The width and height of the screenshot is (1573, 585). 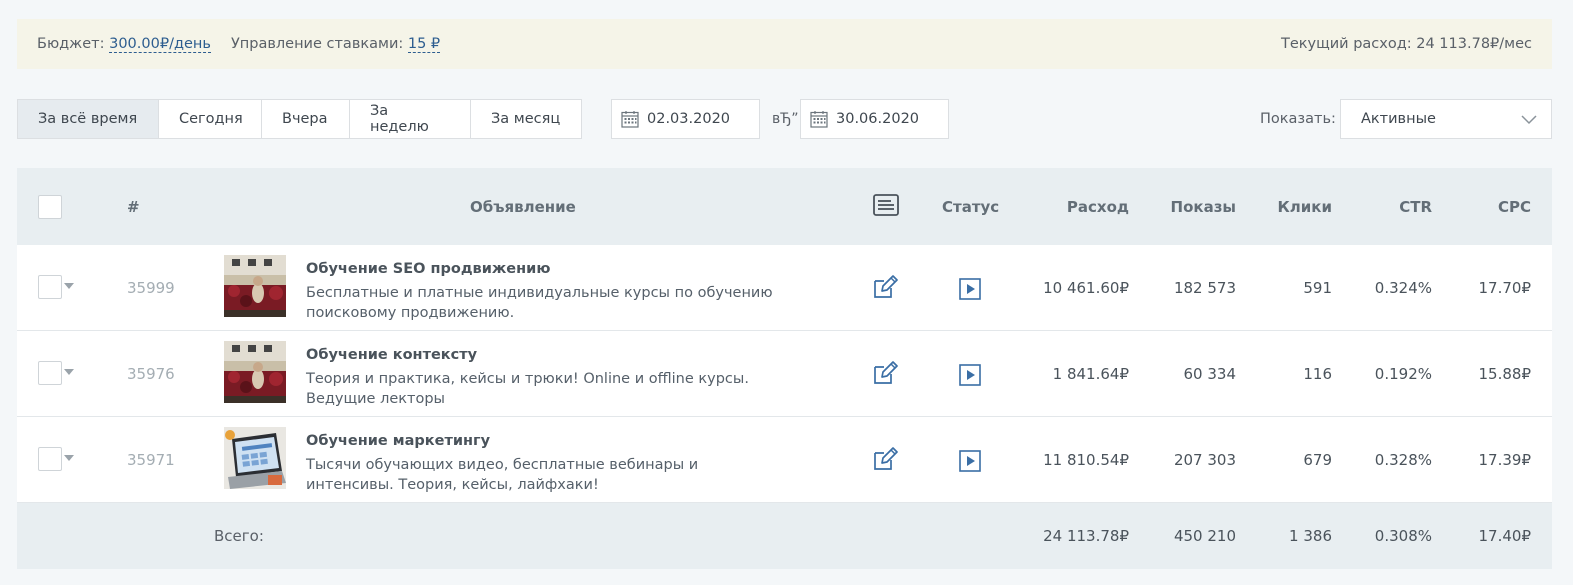 What do you see at coordinates (50, 207) in the screenshot?
I see `select-all-checkbox` at bounding box center [50, 207].